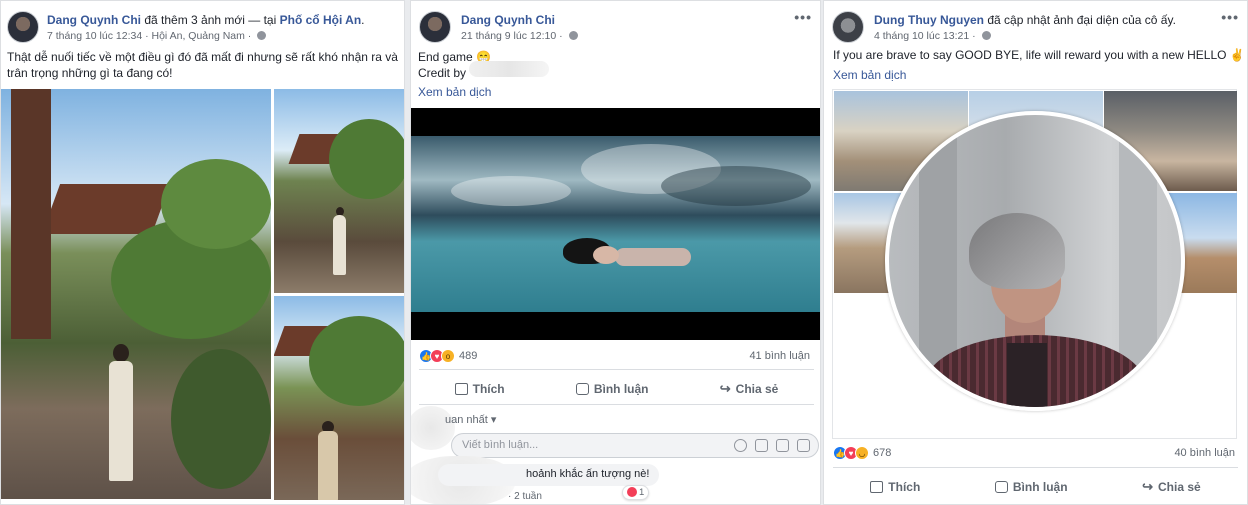  I want to click on comment-text: hoảnh khắc ấn tượng nè!, so click(588, 474).